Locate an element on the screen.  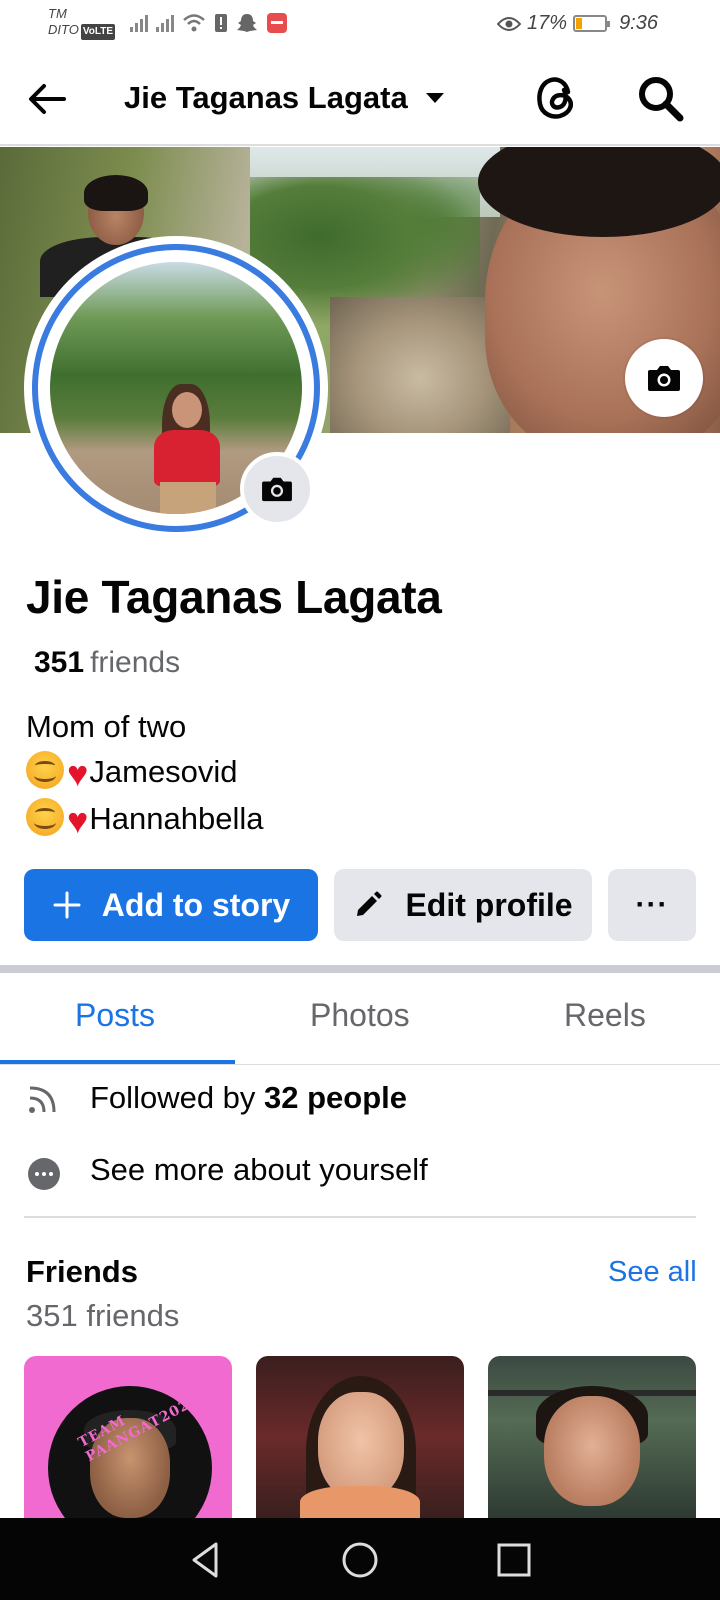
bio-line: Mom of two is located at coordinates (106, 726).